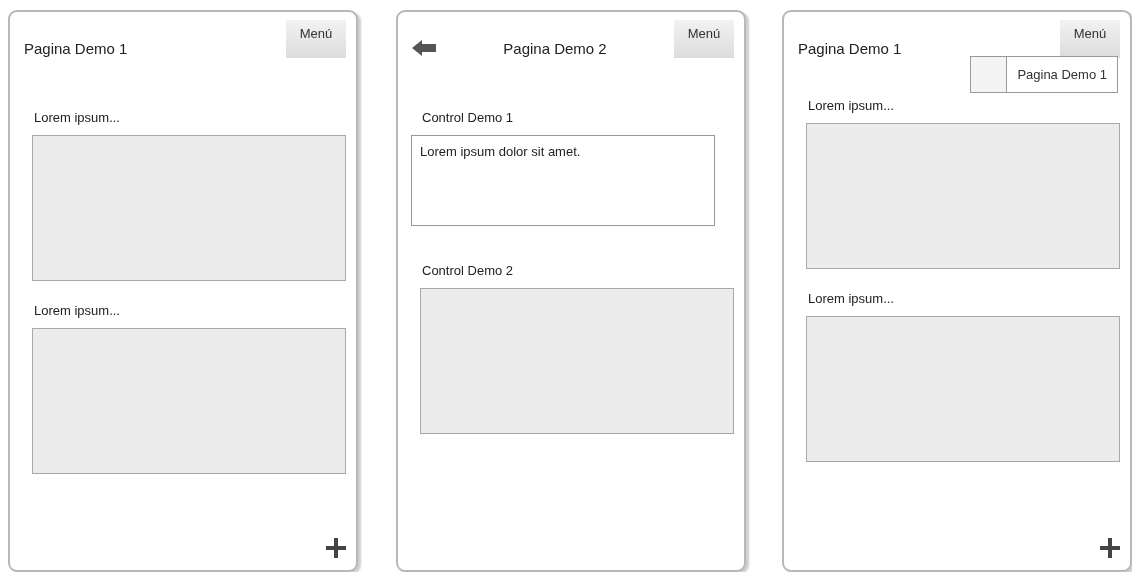  What do you see at coordinates (468, 117) in the screenshot?
I see `section-label: Control Demo 1` at bounding box center [468, 117].